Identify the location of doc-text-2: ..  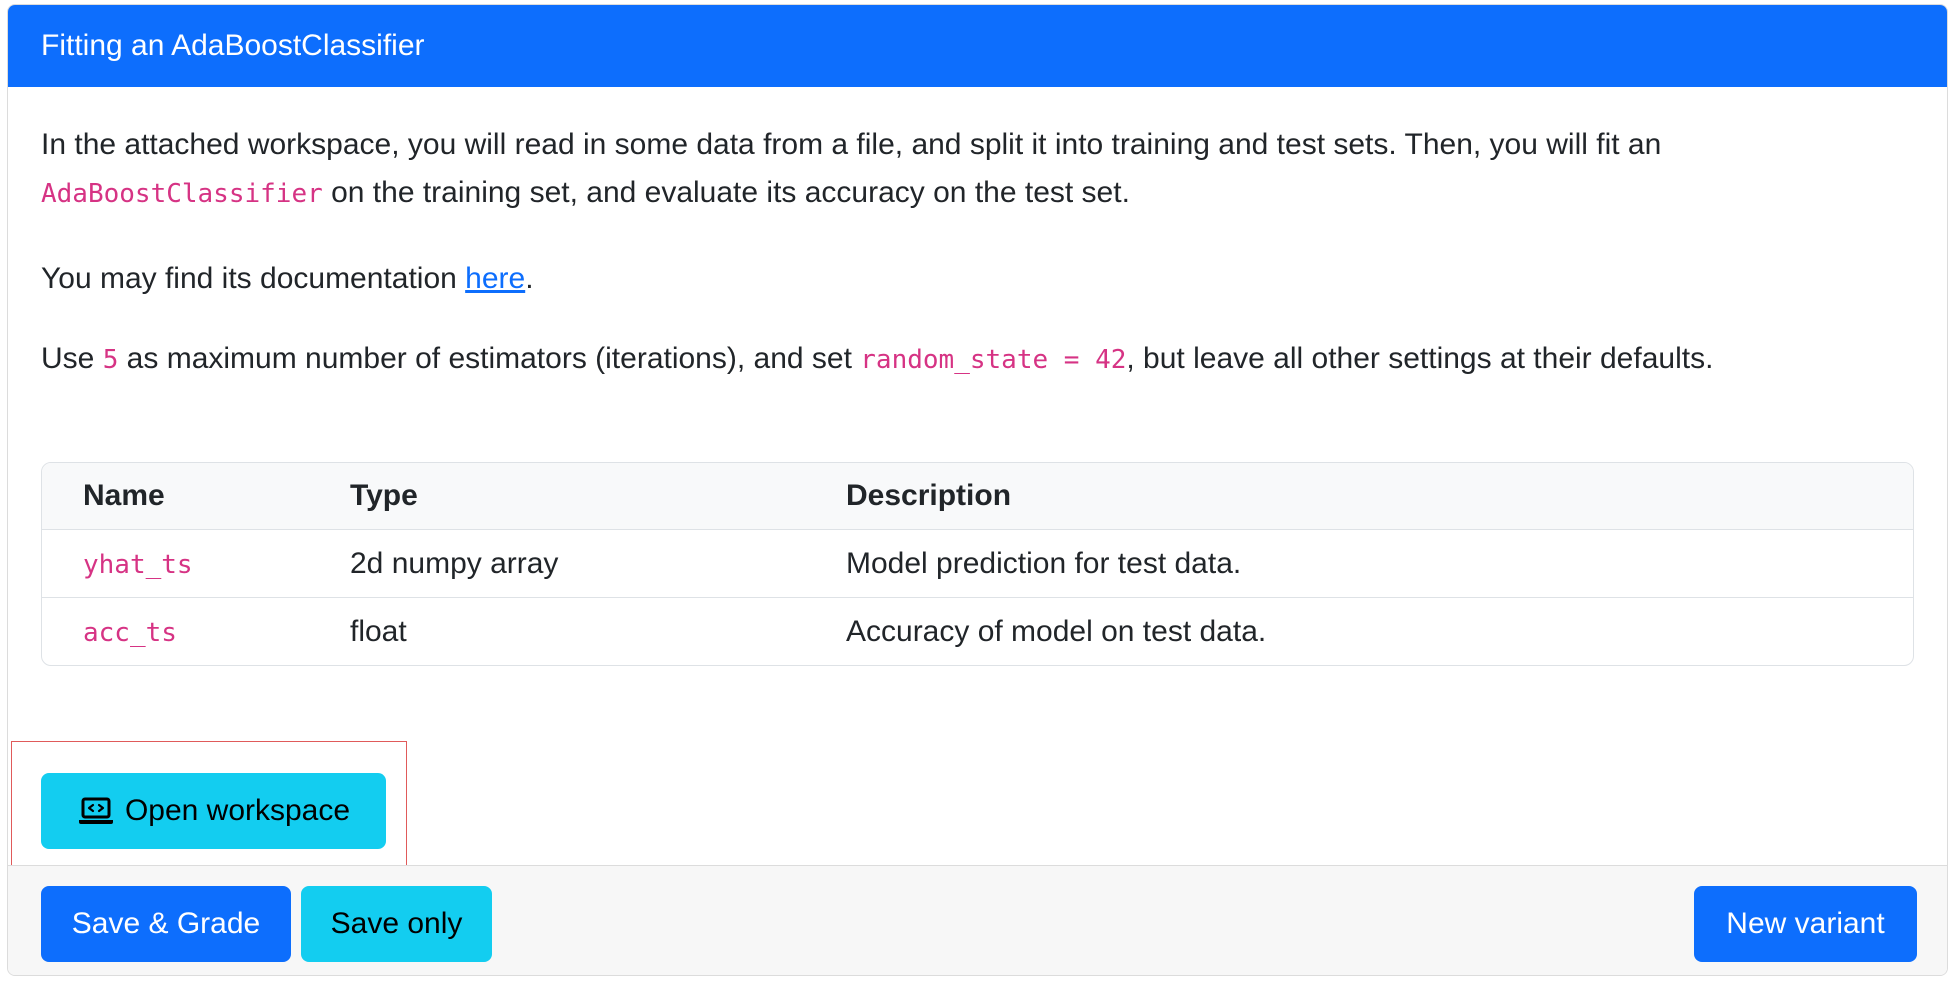
(529, 278).